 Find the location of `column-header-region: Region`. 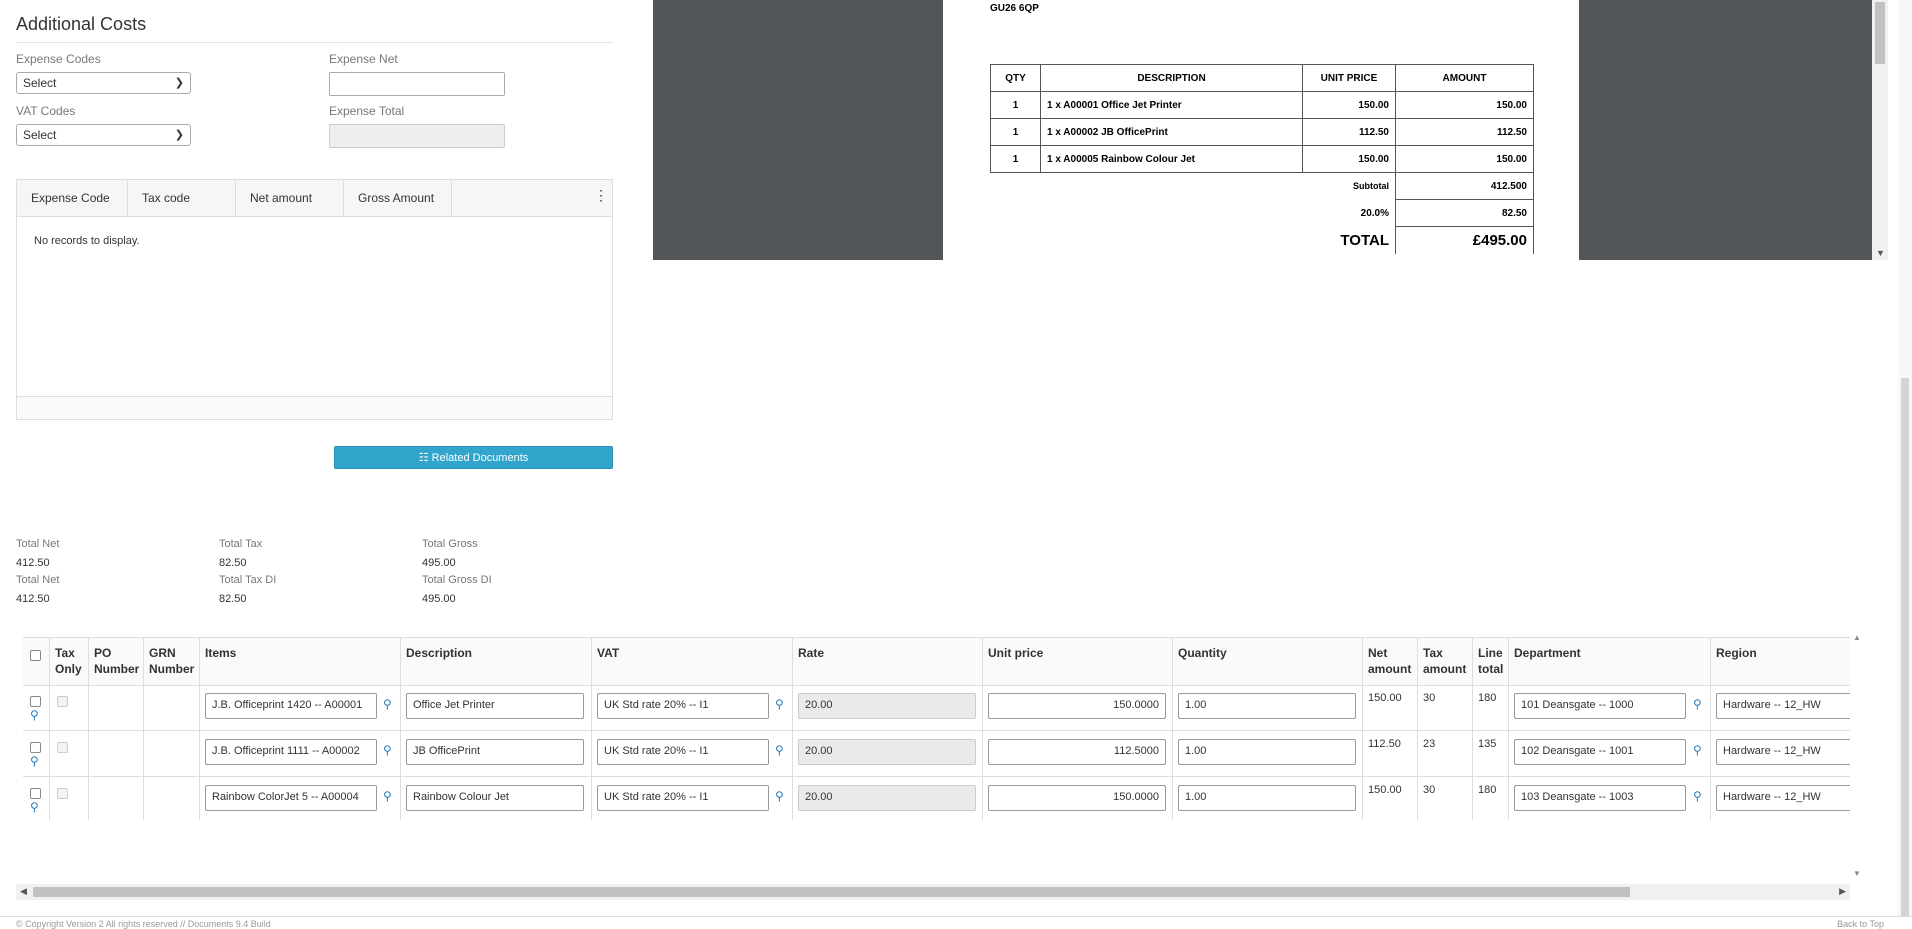

column-header-region: Region is located at coordinates (1780, 661).